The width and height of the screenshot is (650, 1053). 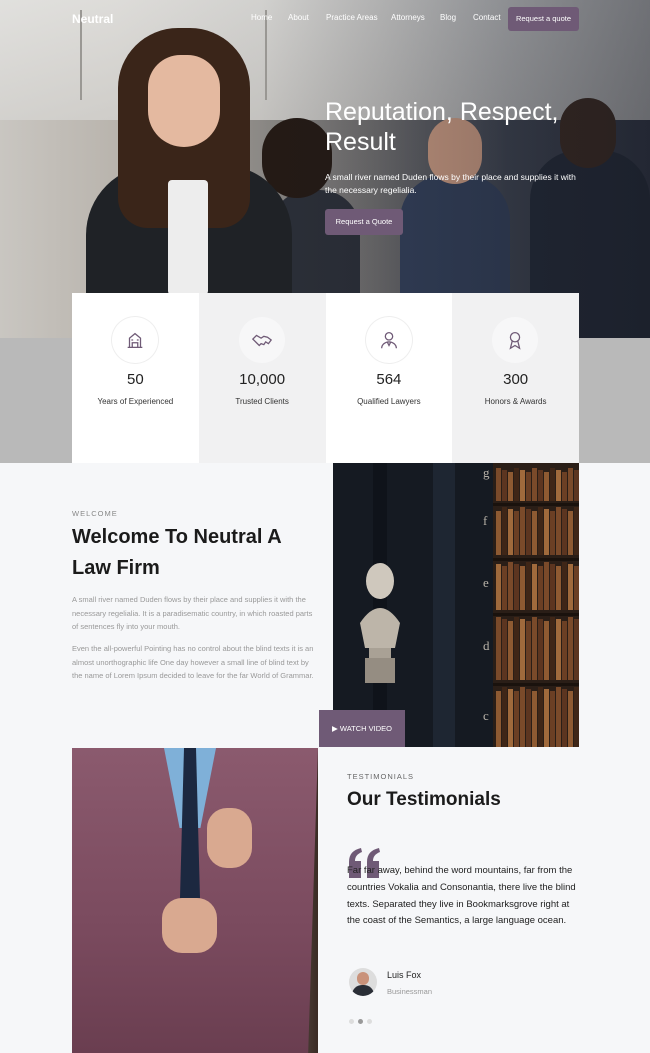 I want to click on hero-main-person-shirt, so click(x=188, y=237).